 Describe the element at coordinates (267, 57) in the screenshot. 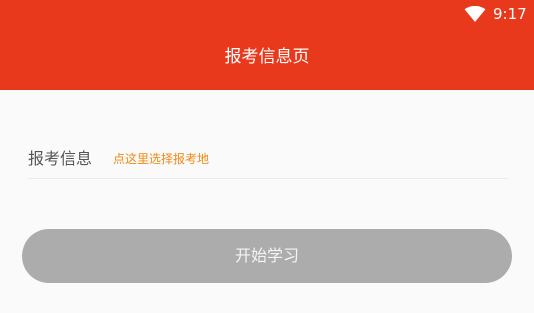

I see `page-title: 报考信息页` at that location.